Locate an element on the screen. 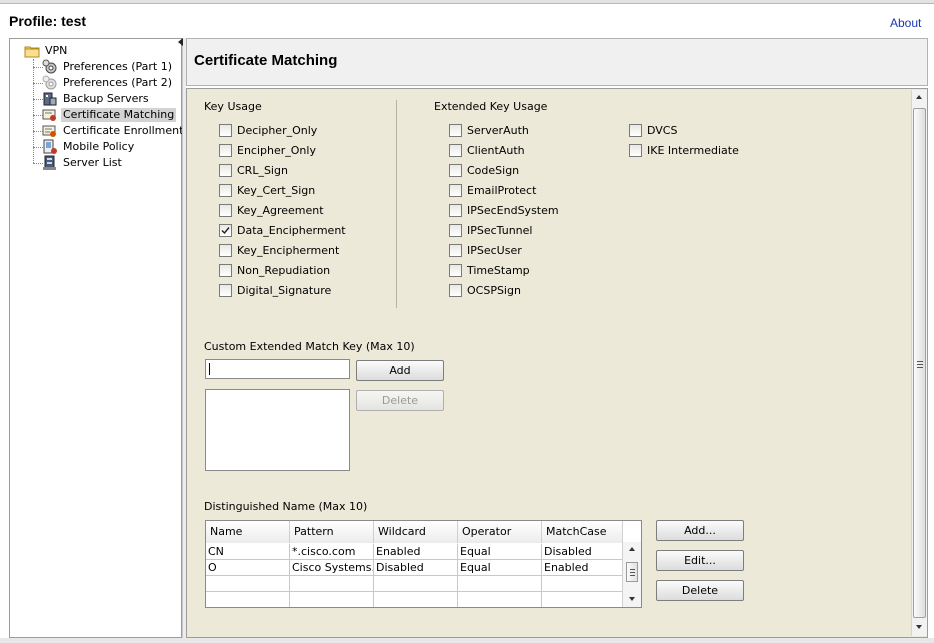 This screenshot has width=934, height=643. server-building-icon is located at coordinates (50, 99).